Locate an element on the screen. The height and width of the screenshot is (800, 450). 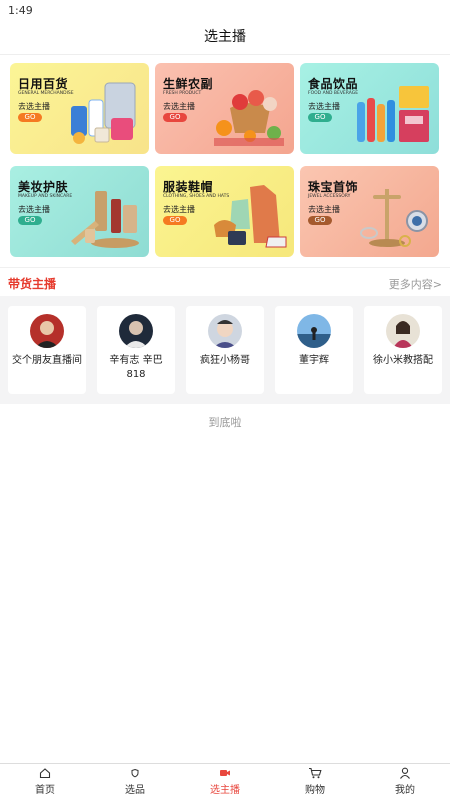
category-title: 食品饮品 is located at coordinates (333, 84).